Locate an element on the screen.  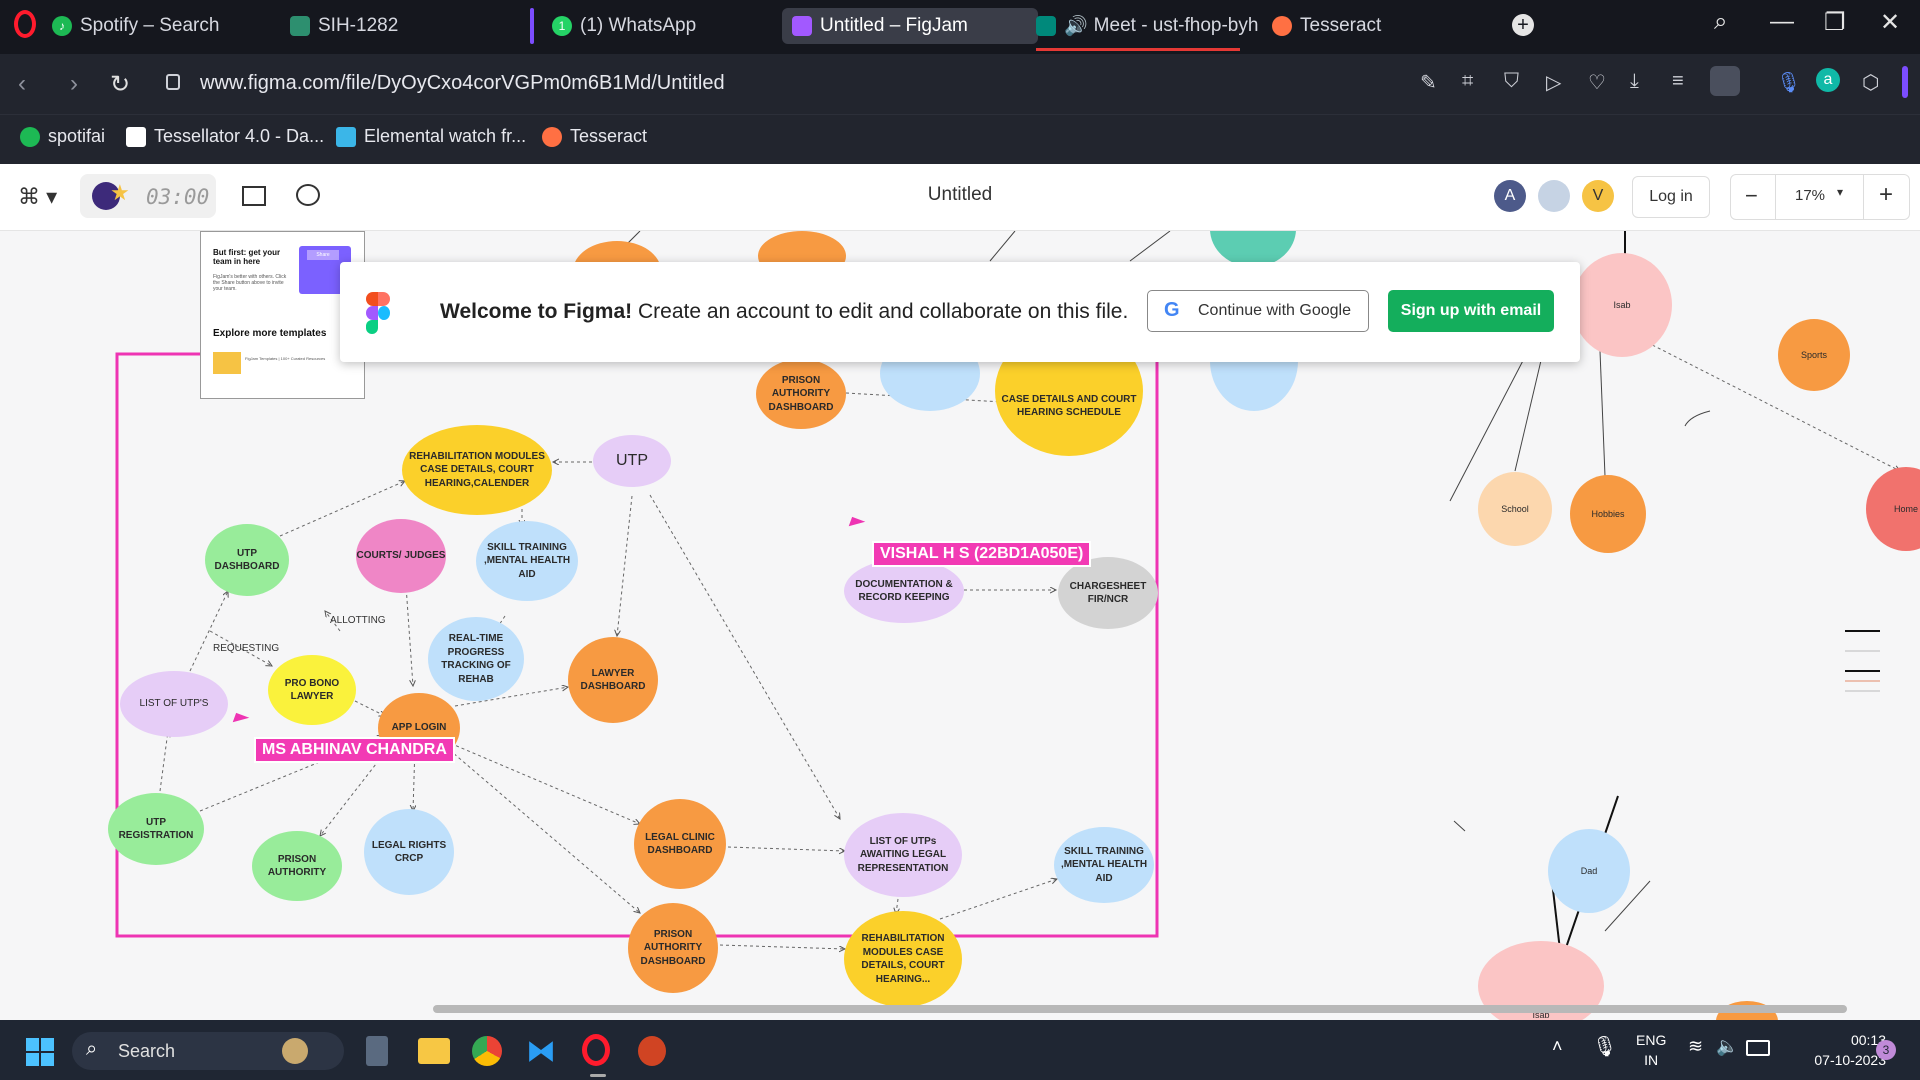
node-hobbies: Hobbies is located at coordinates (1608, 514).